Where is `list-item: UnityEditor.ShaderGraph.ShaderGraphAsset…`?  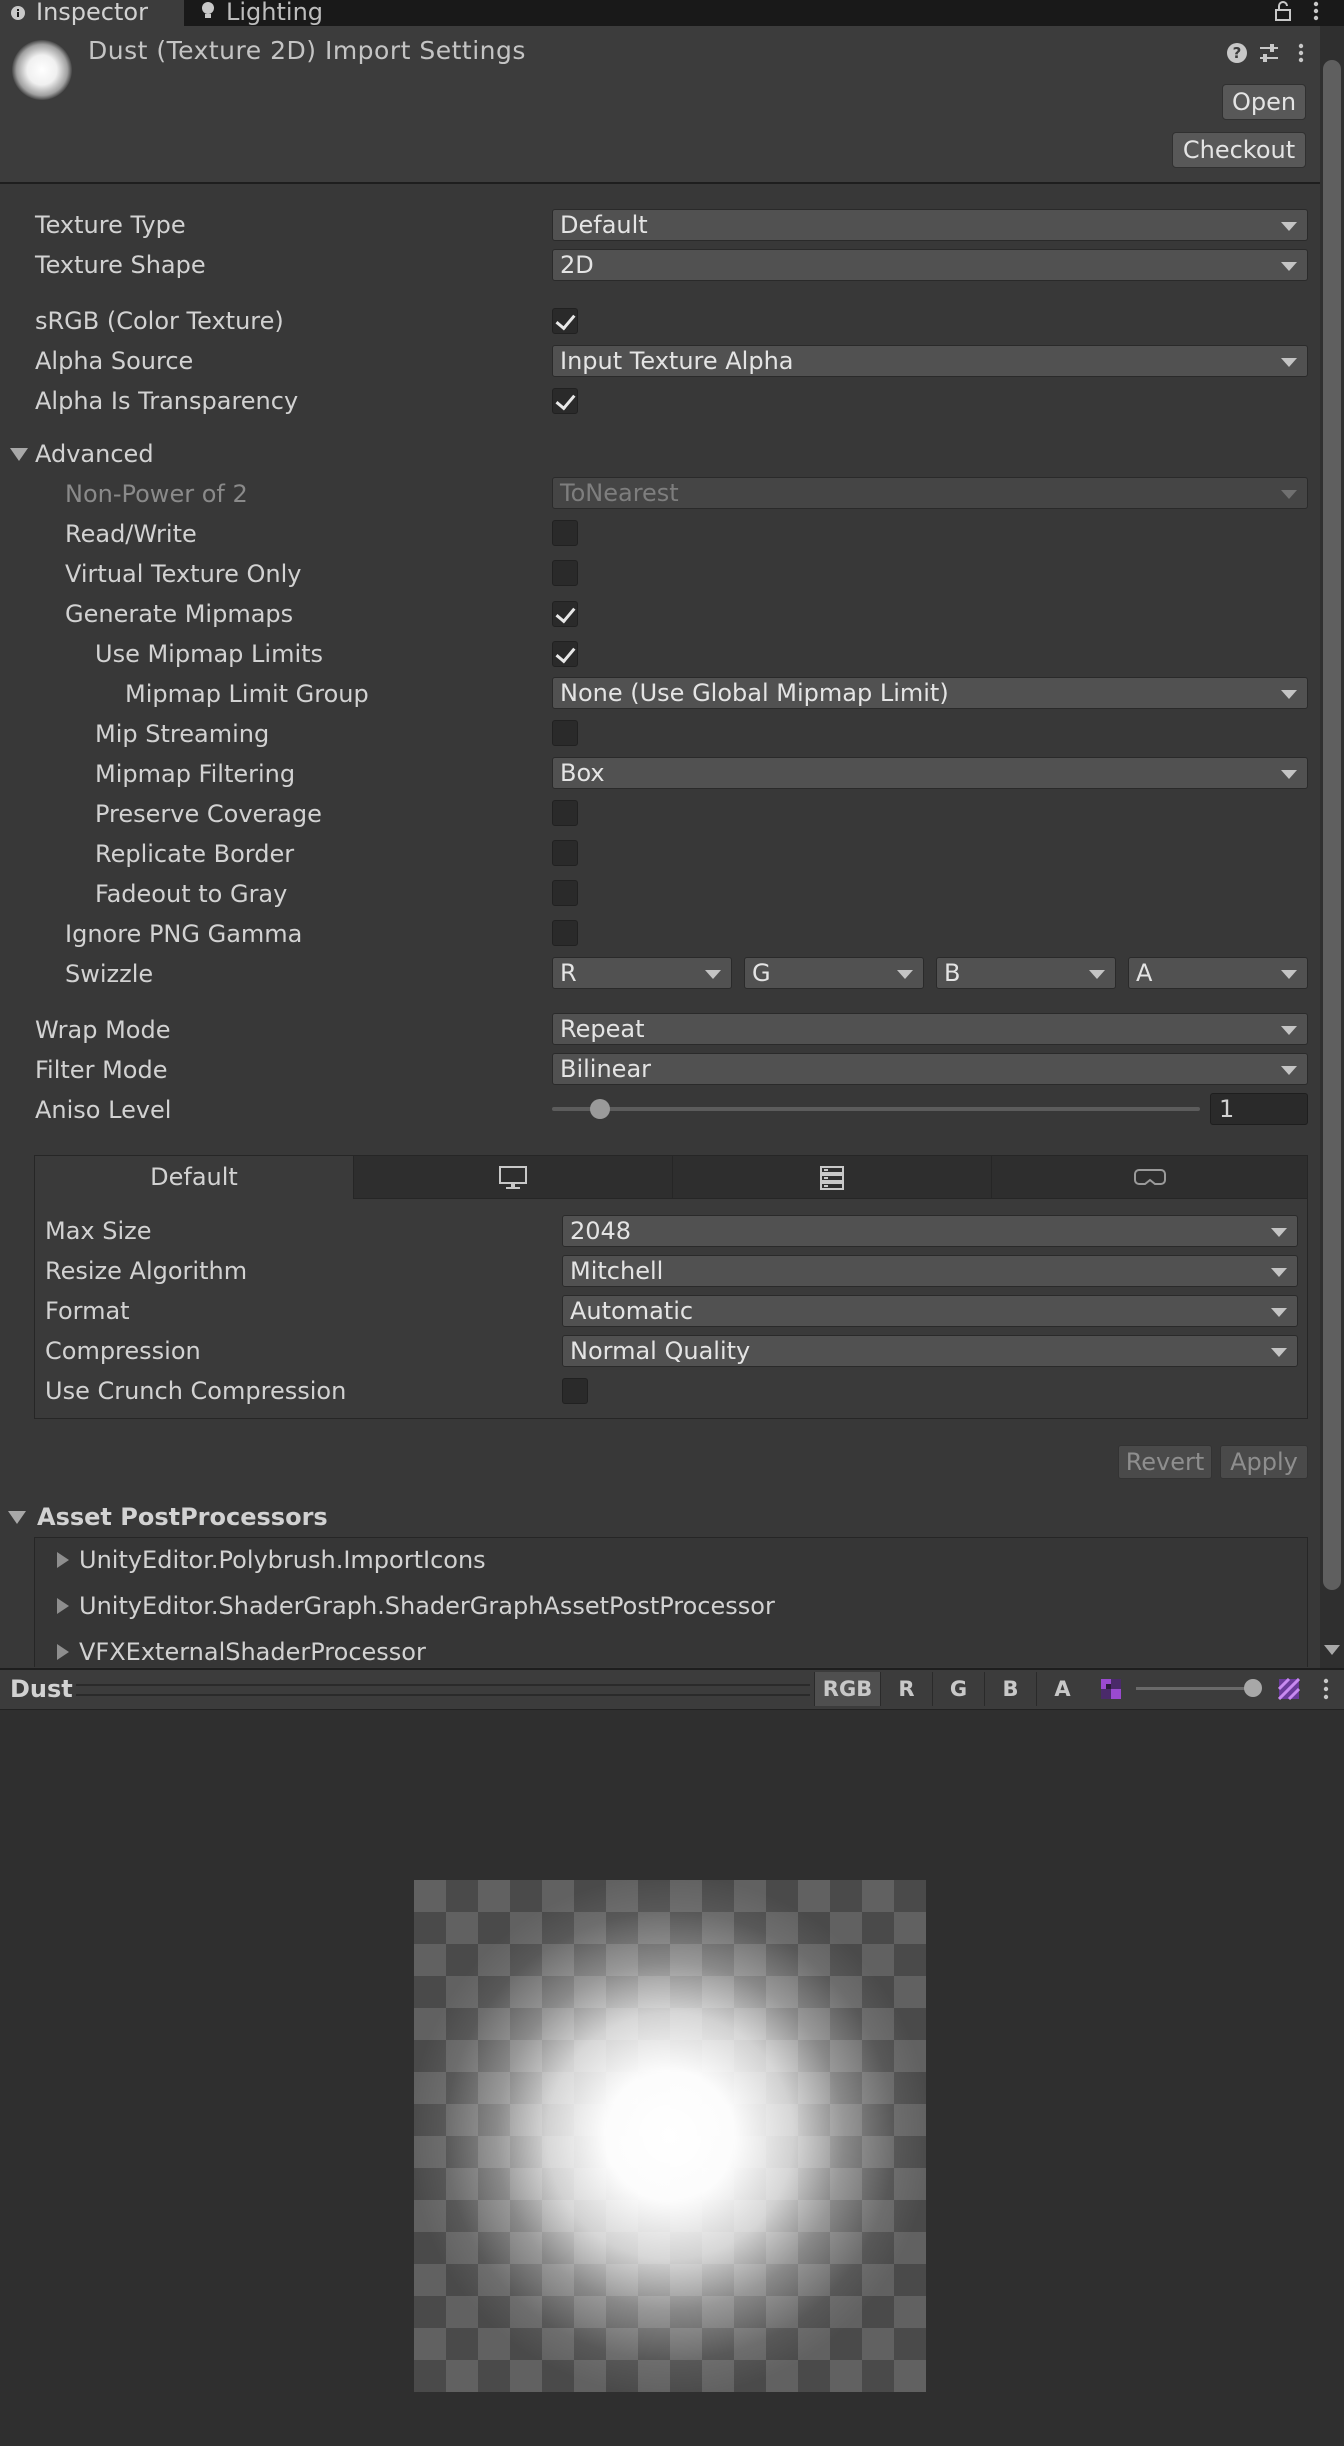 list-item: UnityEditor.ShaderGraph.ShaderGraphAsset… is located at coordinates (427, 1606).